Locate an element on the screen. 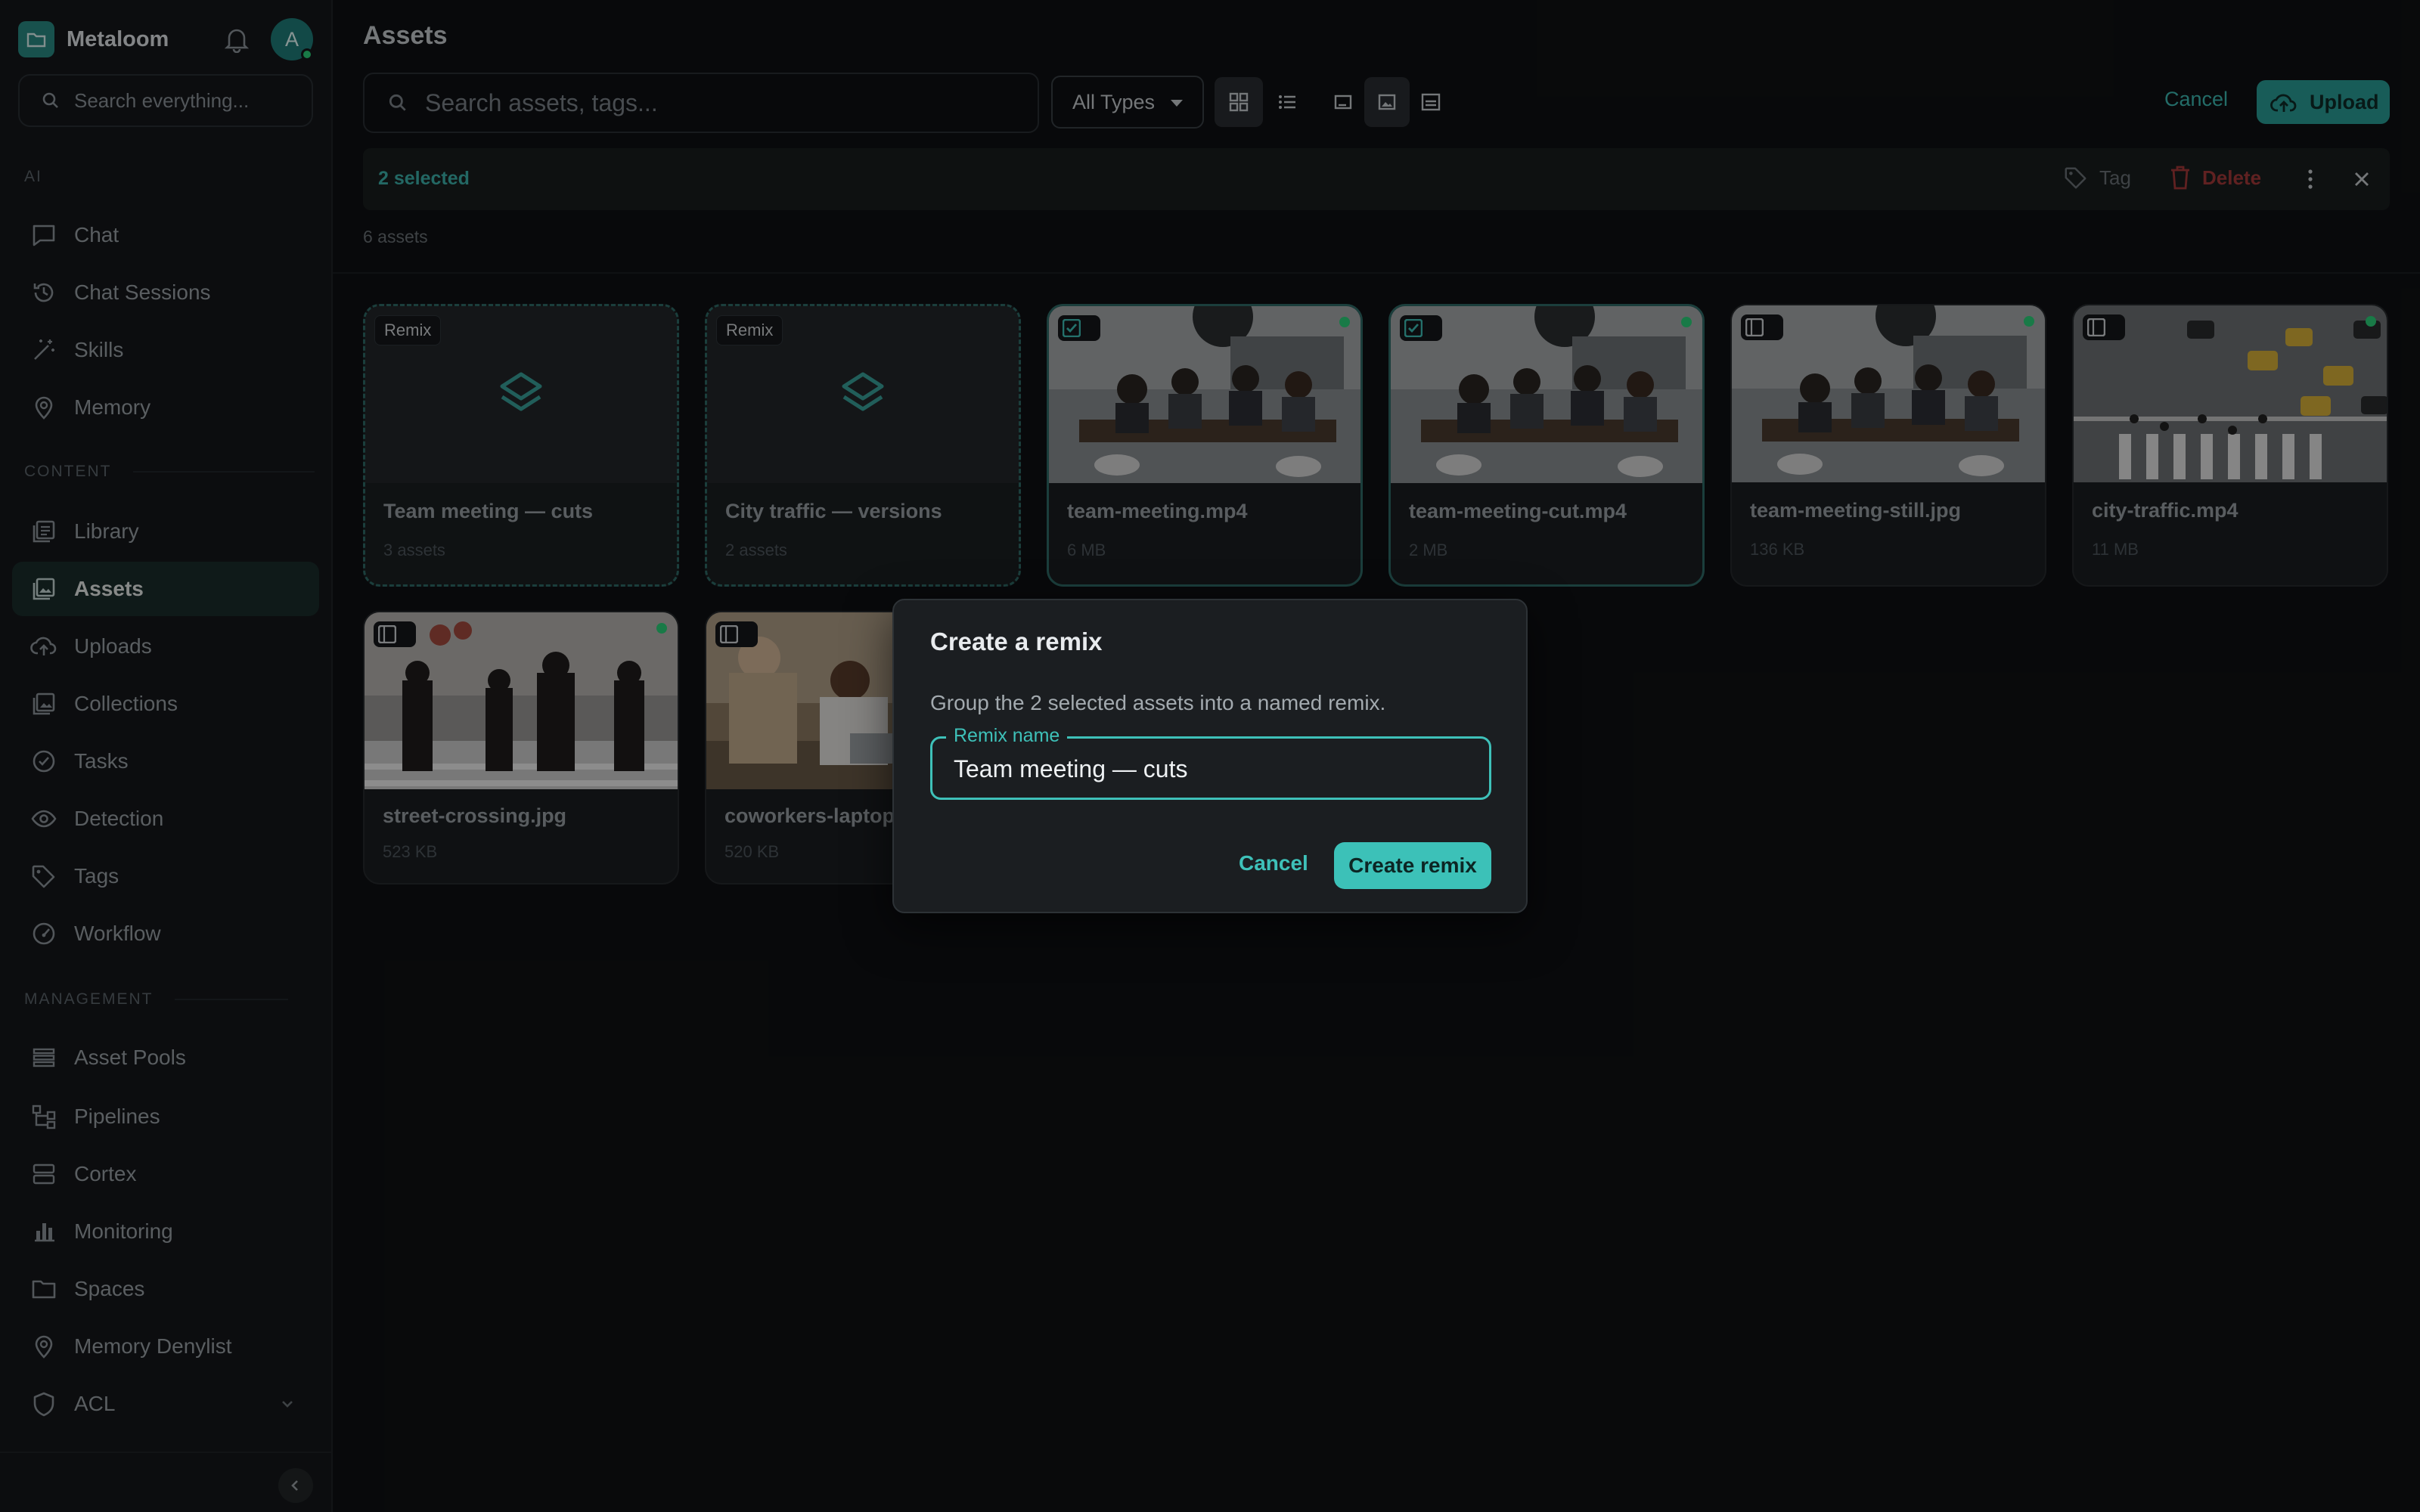 This screenshot has height=1512, width=2420. remix-name-input is located at coordinates (1209, 769).